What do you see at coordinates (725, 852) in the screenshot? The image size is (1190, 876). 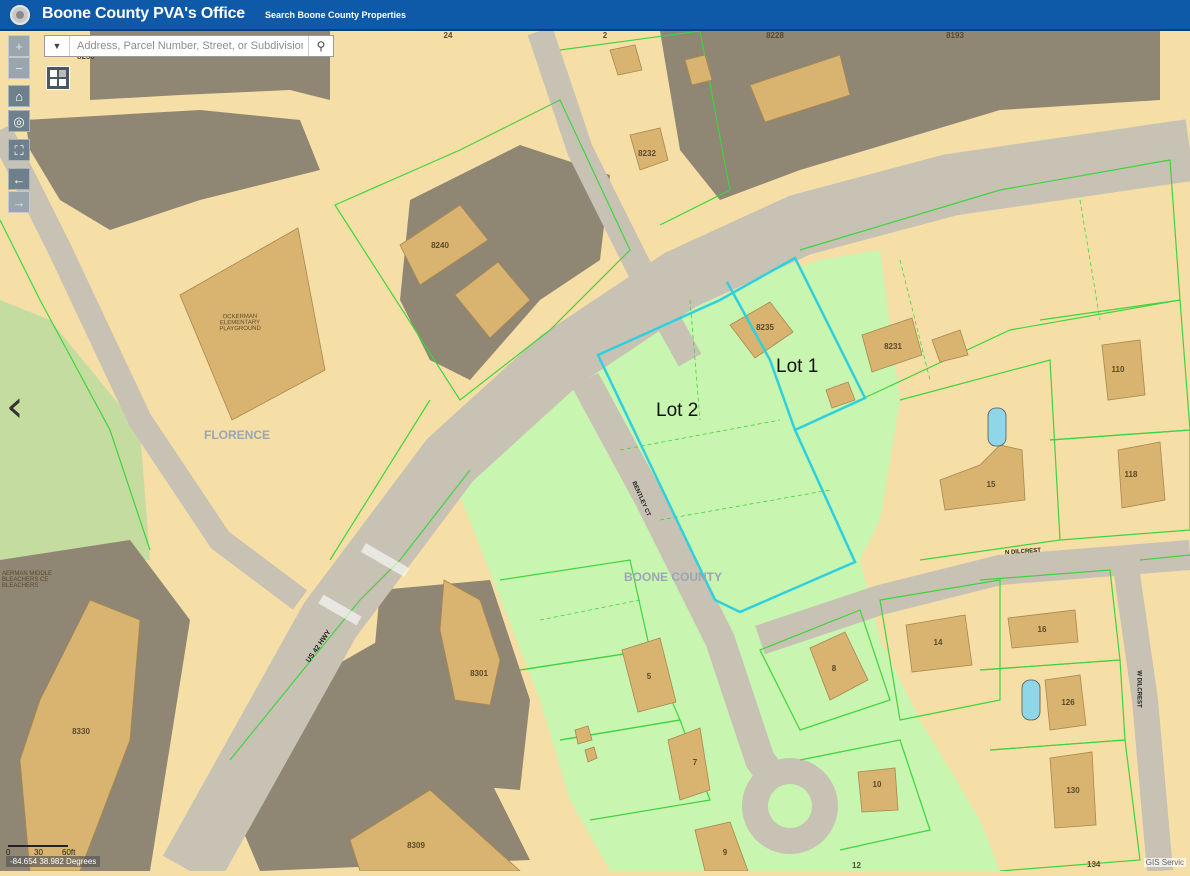 I see `parcel-9: 9` at bounding box center [725, 852].